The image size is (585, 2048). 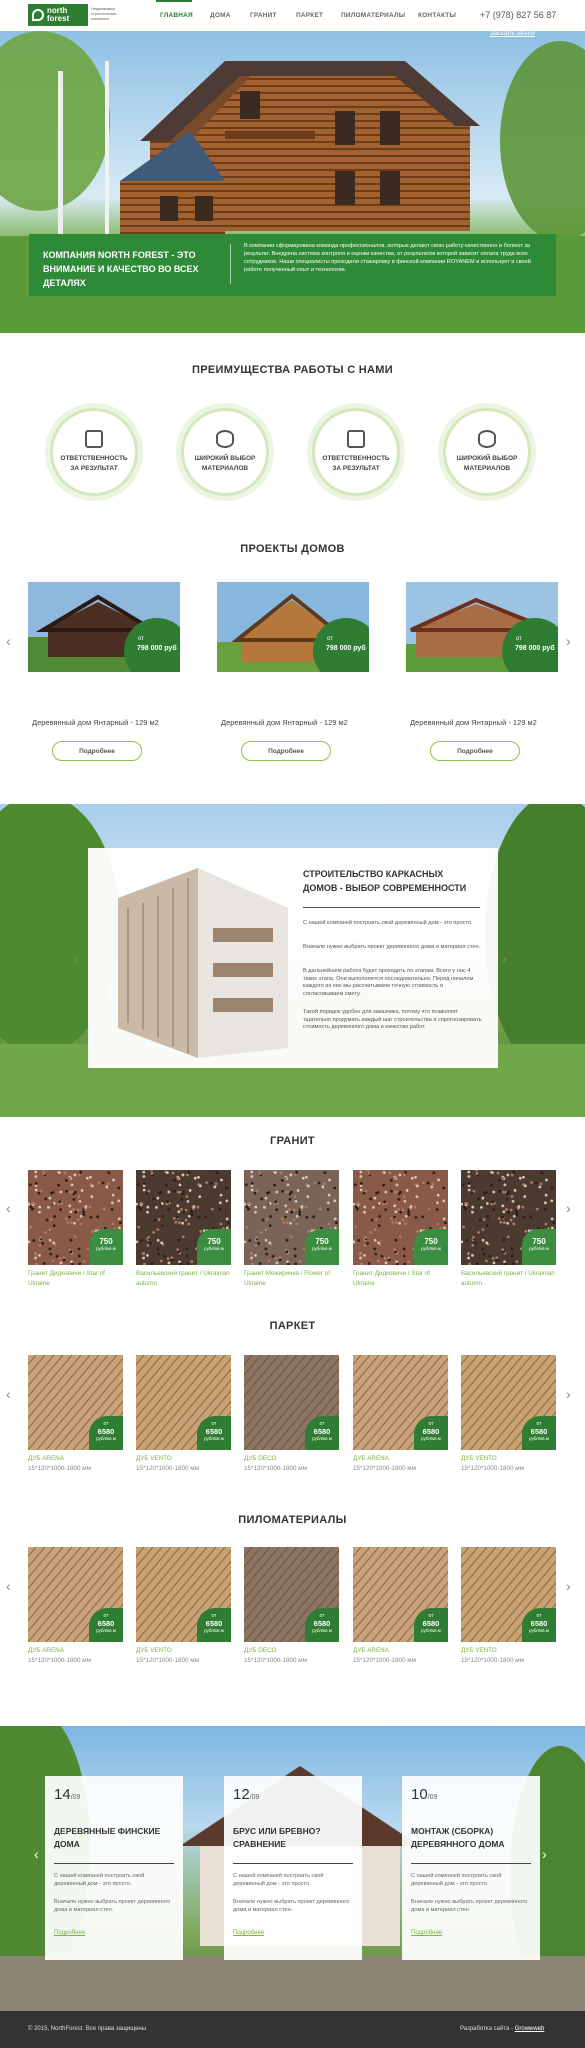 What do you see at coordinates (309, 15) in the screenshot?
I see `nav-parquet: ПАРКЕТ` at bounding box center [309, 15].